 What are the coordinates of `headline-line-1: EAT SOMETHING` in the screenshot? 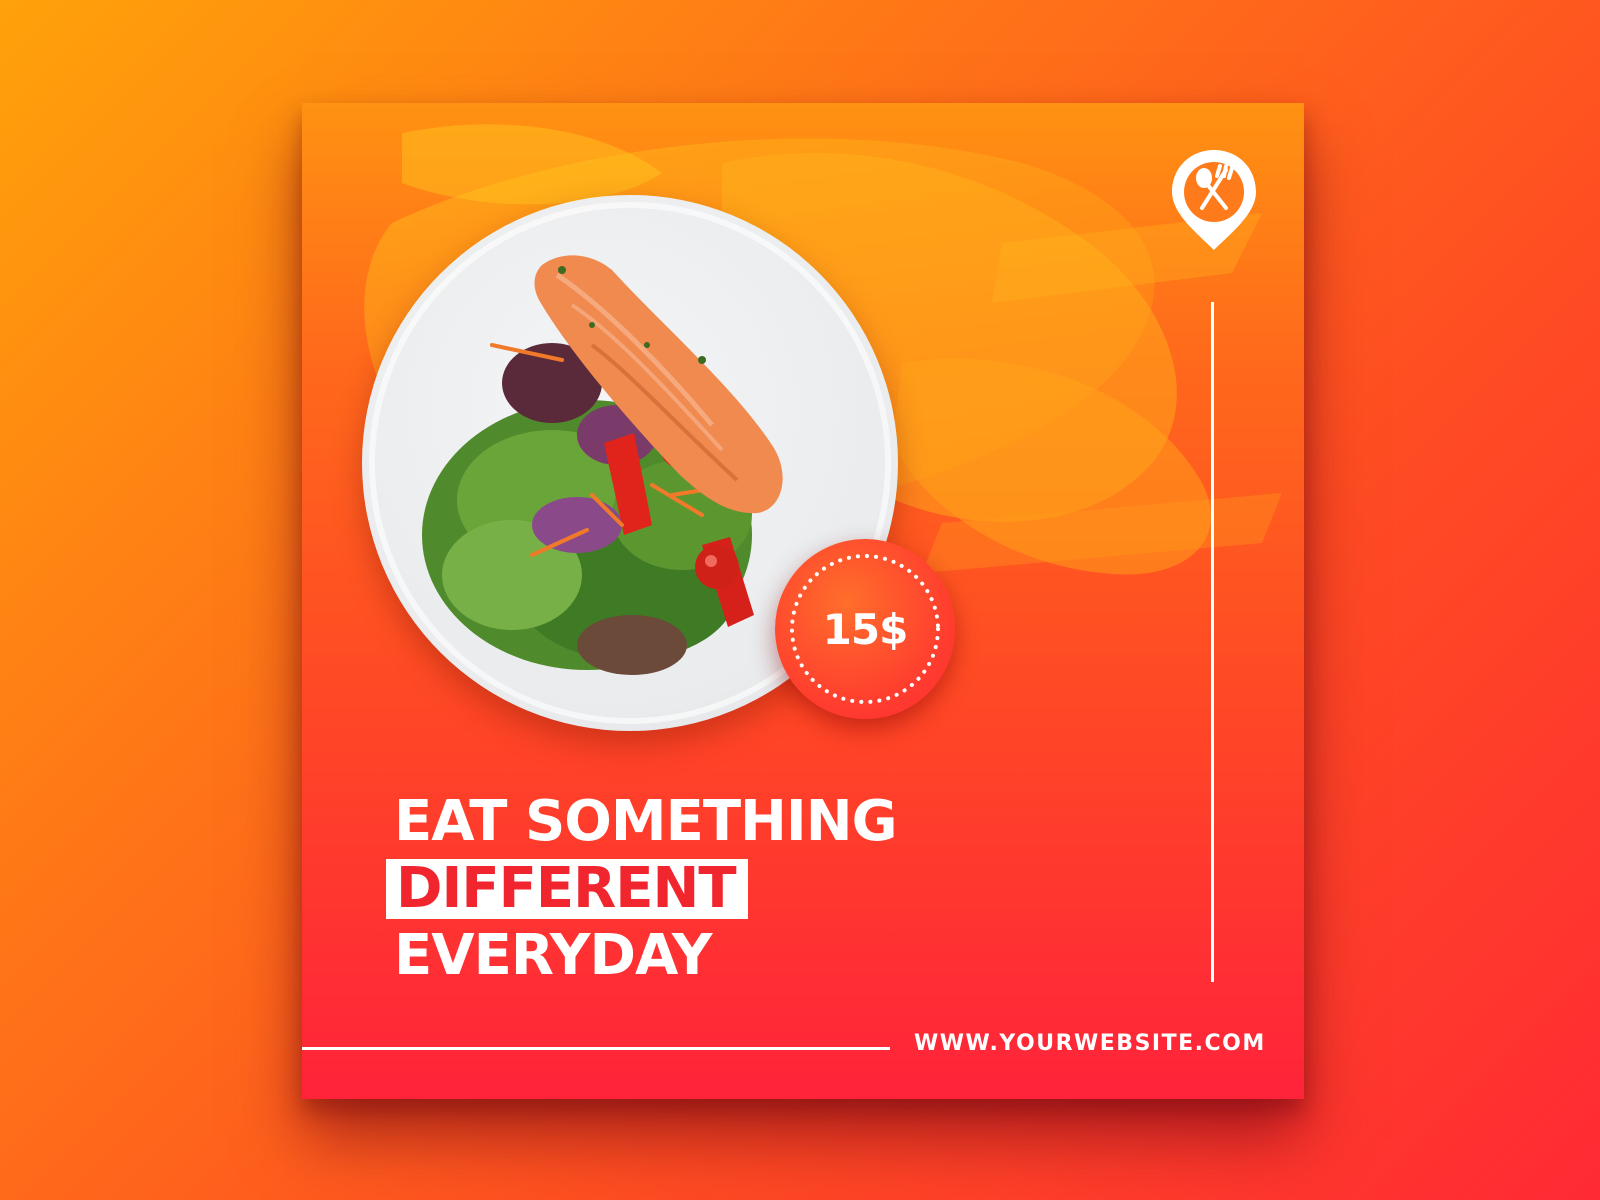 It's located at (646, 821).